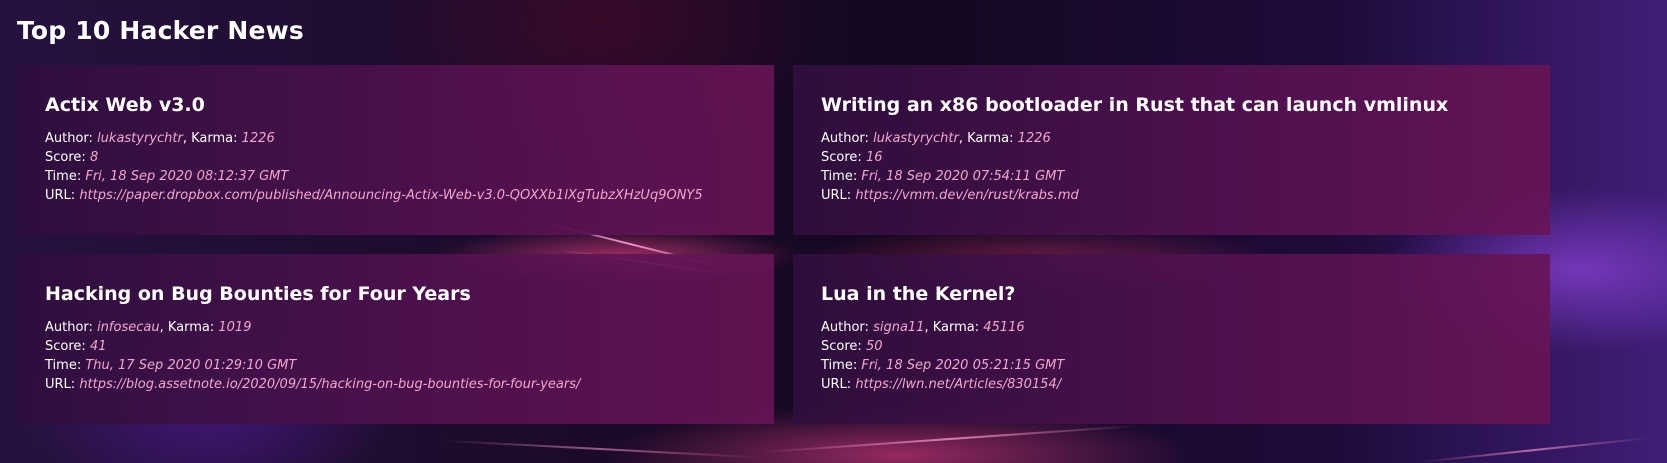  I want to click on score-value: 8, so click(94, 157).